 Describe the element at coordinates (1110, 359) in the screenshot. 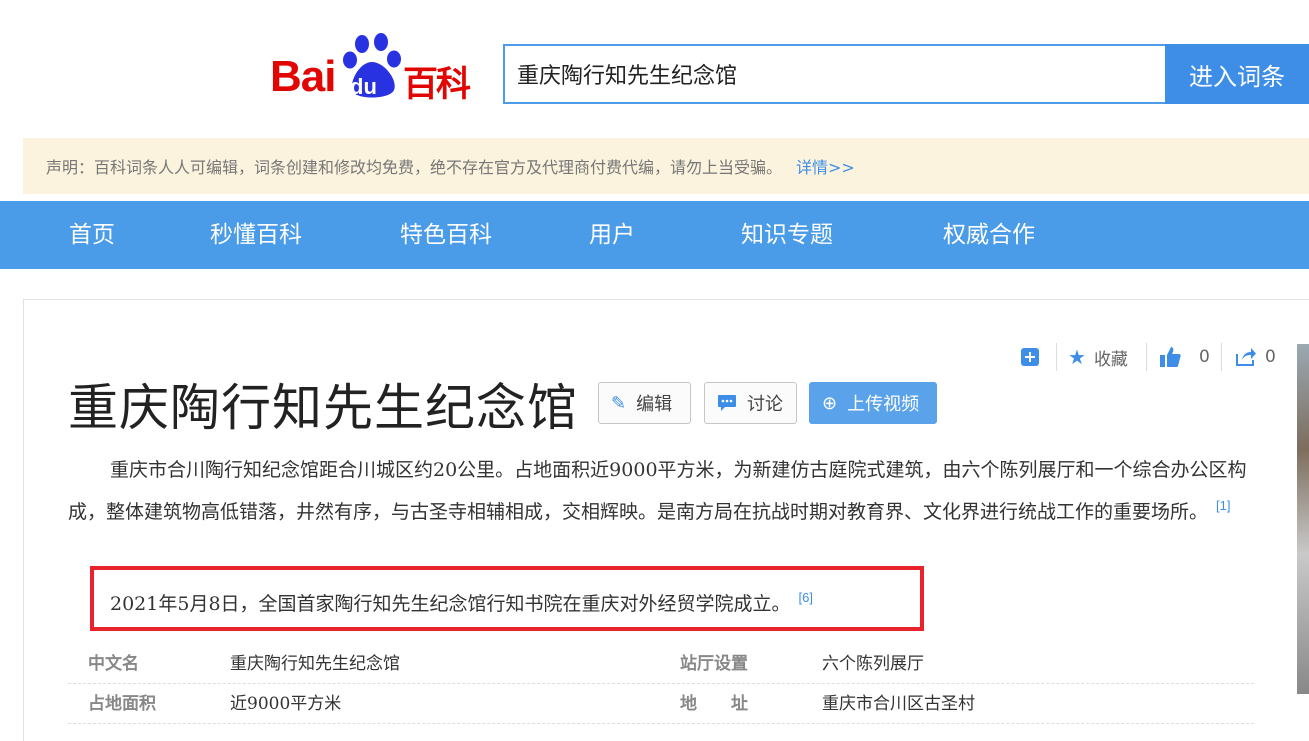

I see `favorite-label: 收藏` at that location.